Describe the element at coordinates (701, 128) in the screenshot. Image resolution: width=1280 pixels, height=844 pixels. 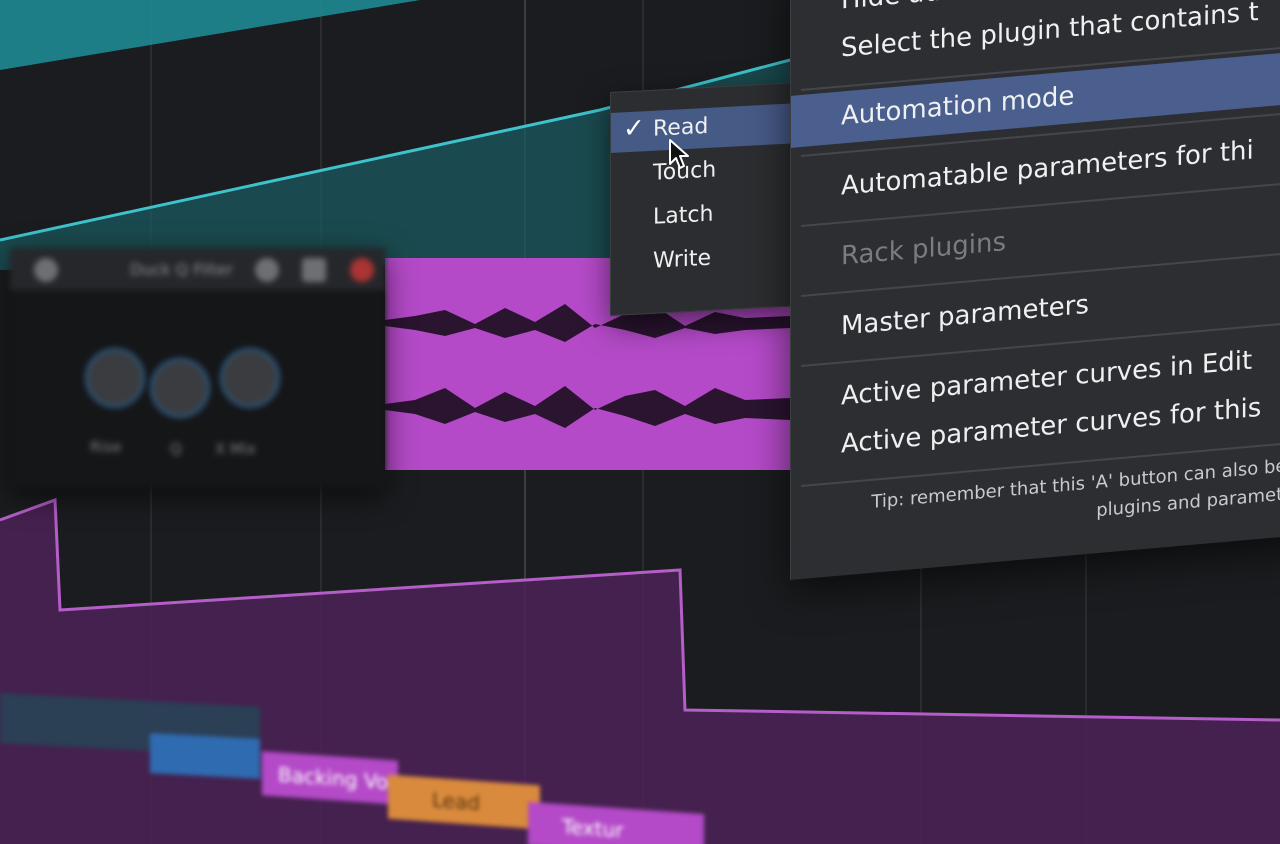
I see `menu-item-read: ✓ Read` at that location.